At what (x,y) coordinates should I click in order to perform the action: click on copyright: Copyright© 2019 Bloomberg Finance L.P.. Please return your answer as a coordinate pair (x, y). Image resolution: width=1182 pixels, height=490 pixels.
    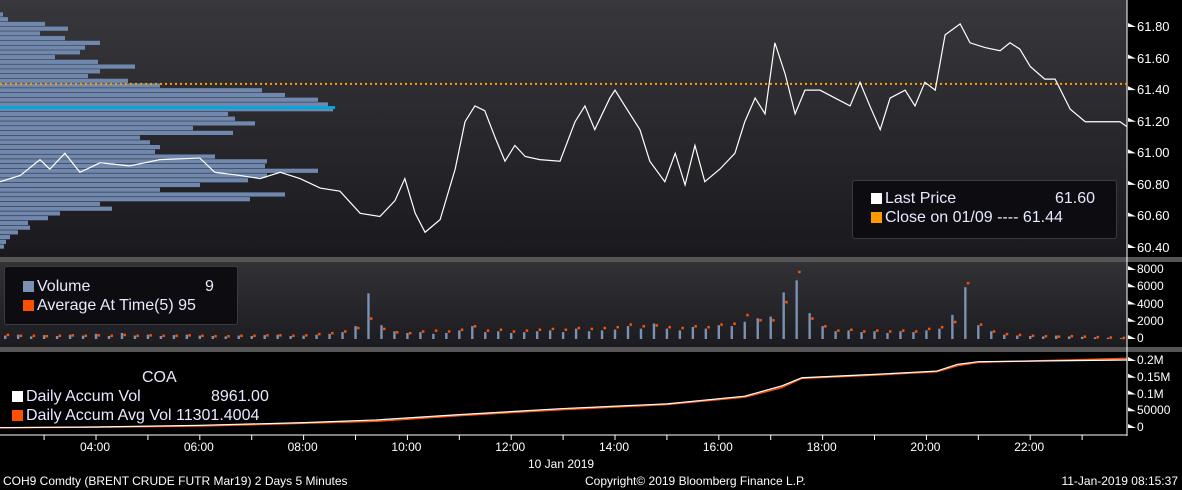
    Looking at the image, I should click on (695, 481).